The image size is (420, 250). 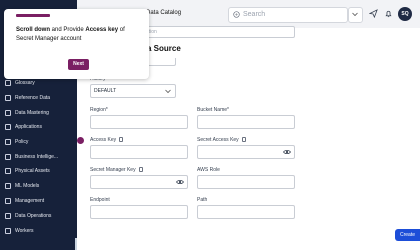 What do you see at coordinates (8, 216) in the screenshot?
I see `data-operations-icon` at bounding box center [8, 216].